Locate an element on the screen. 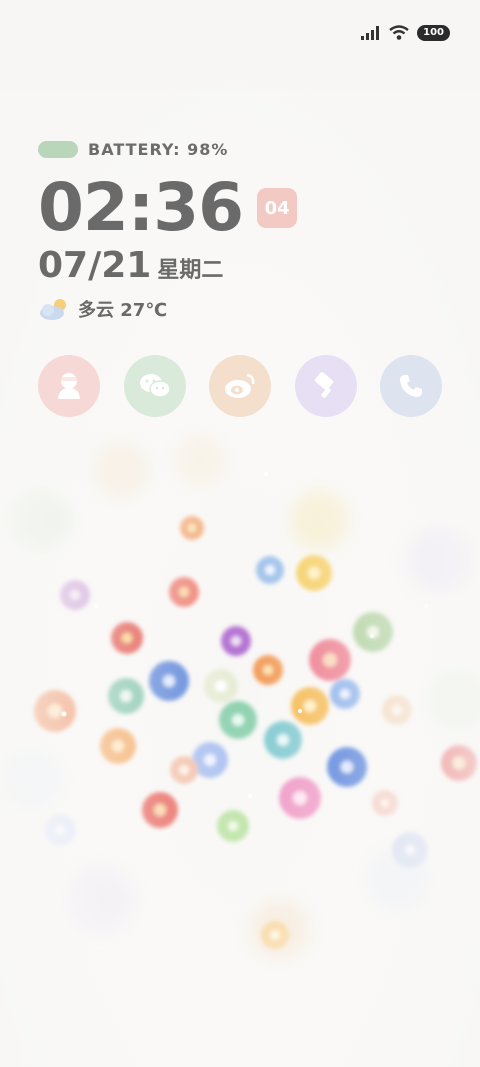 The width and height of the screenshot is (480, 1067). weather-text: 多云 27℃ is located at coordinates (123, 310).